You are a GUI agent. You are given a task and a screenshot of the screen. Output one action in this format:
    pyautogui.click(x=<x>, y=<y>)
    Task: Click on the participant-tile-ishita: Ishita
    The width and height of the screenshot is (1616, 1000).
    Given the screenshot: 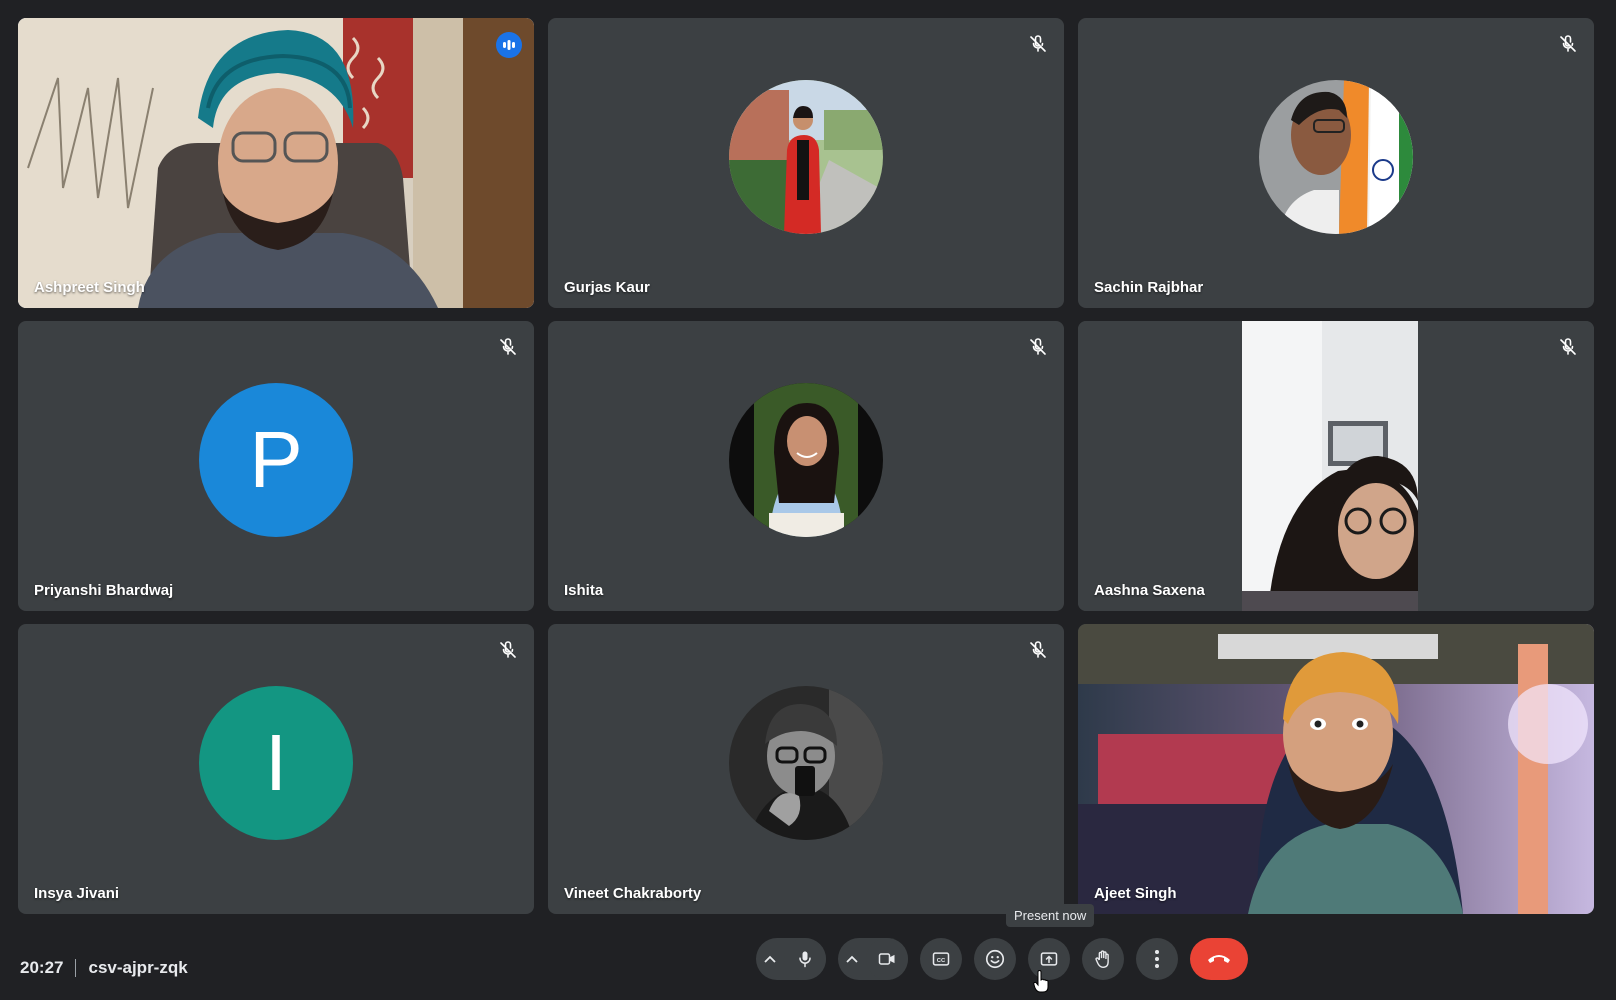 What is the action you would take?
    pyautogui.click(x=806, y=466)
    